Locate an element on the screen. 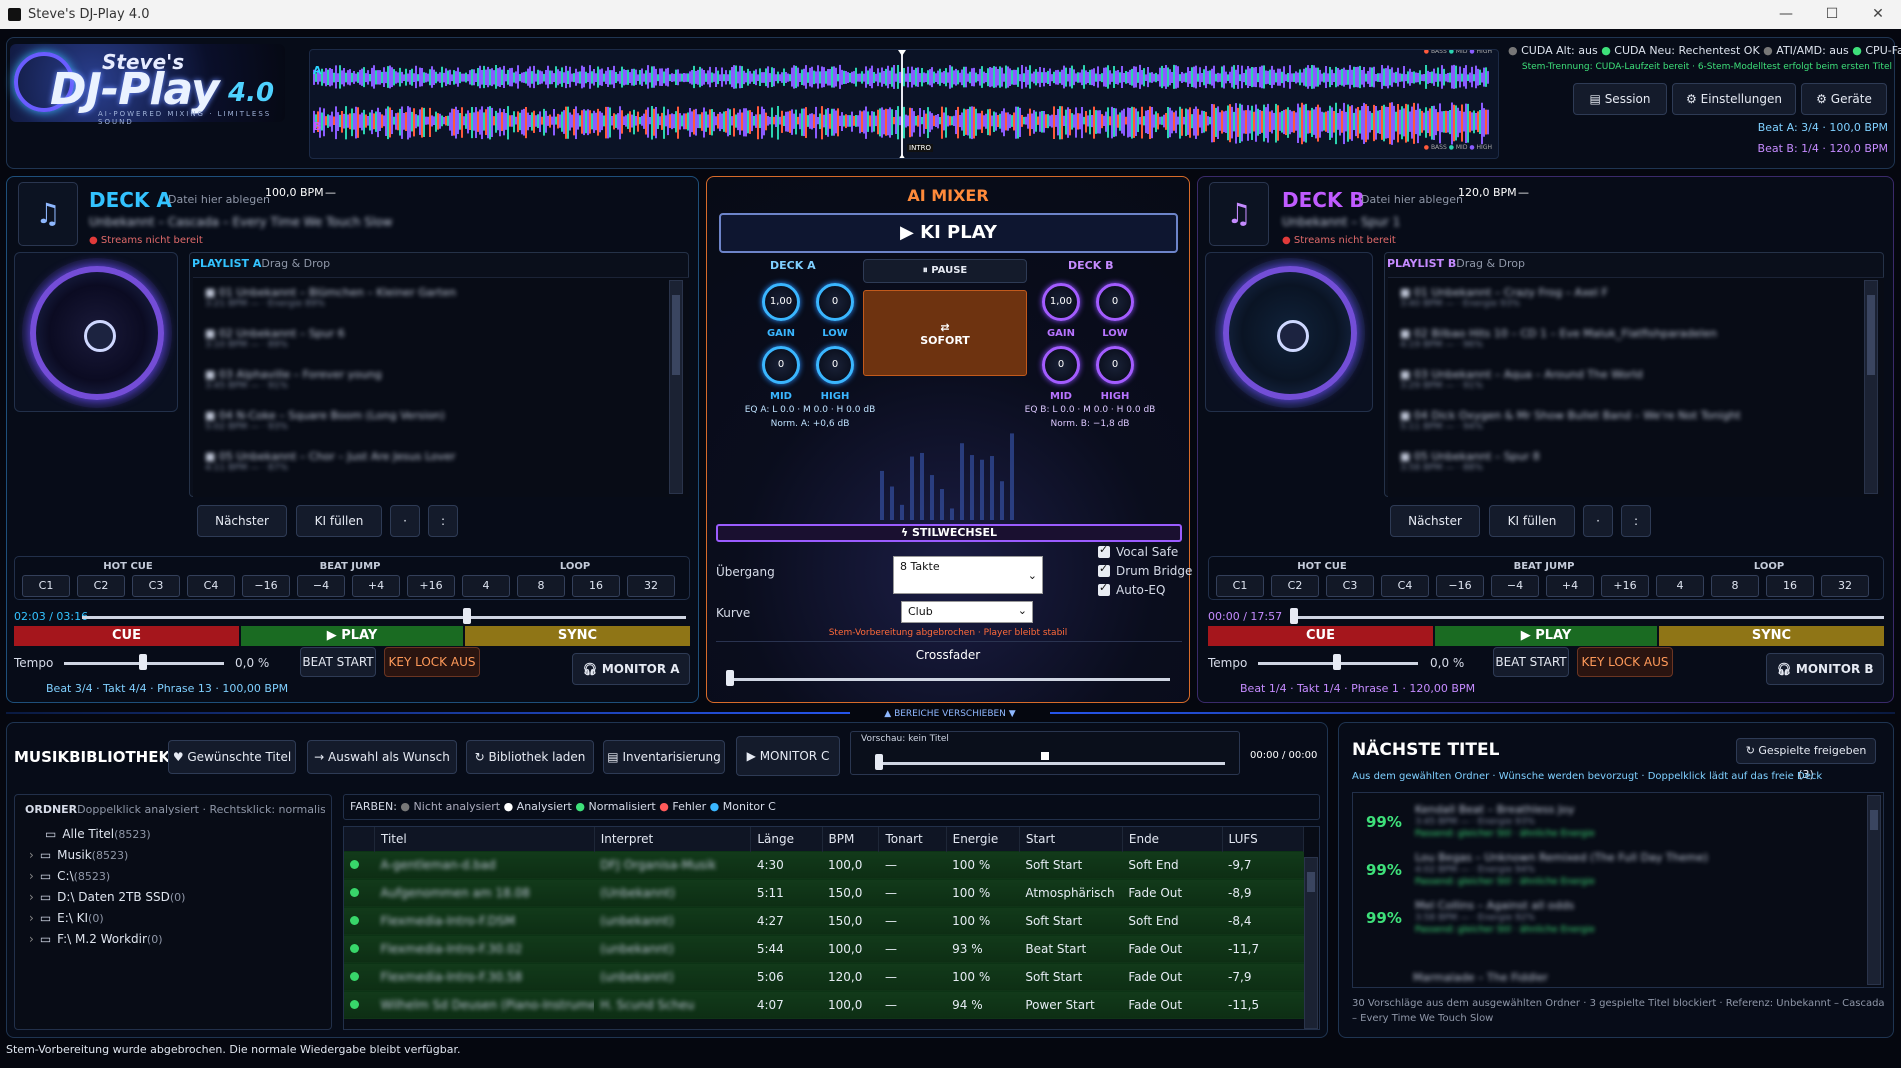 The height and width of the screenshot is (1068, 1901). deck-a-next-button: Nächster is located at coordinates (242, 521).